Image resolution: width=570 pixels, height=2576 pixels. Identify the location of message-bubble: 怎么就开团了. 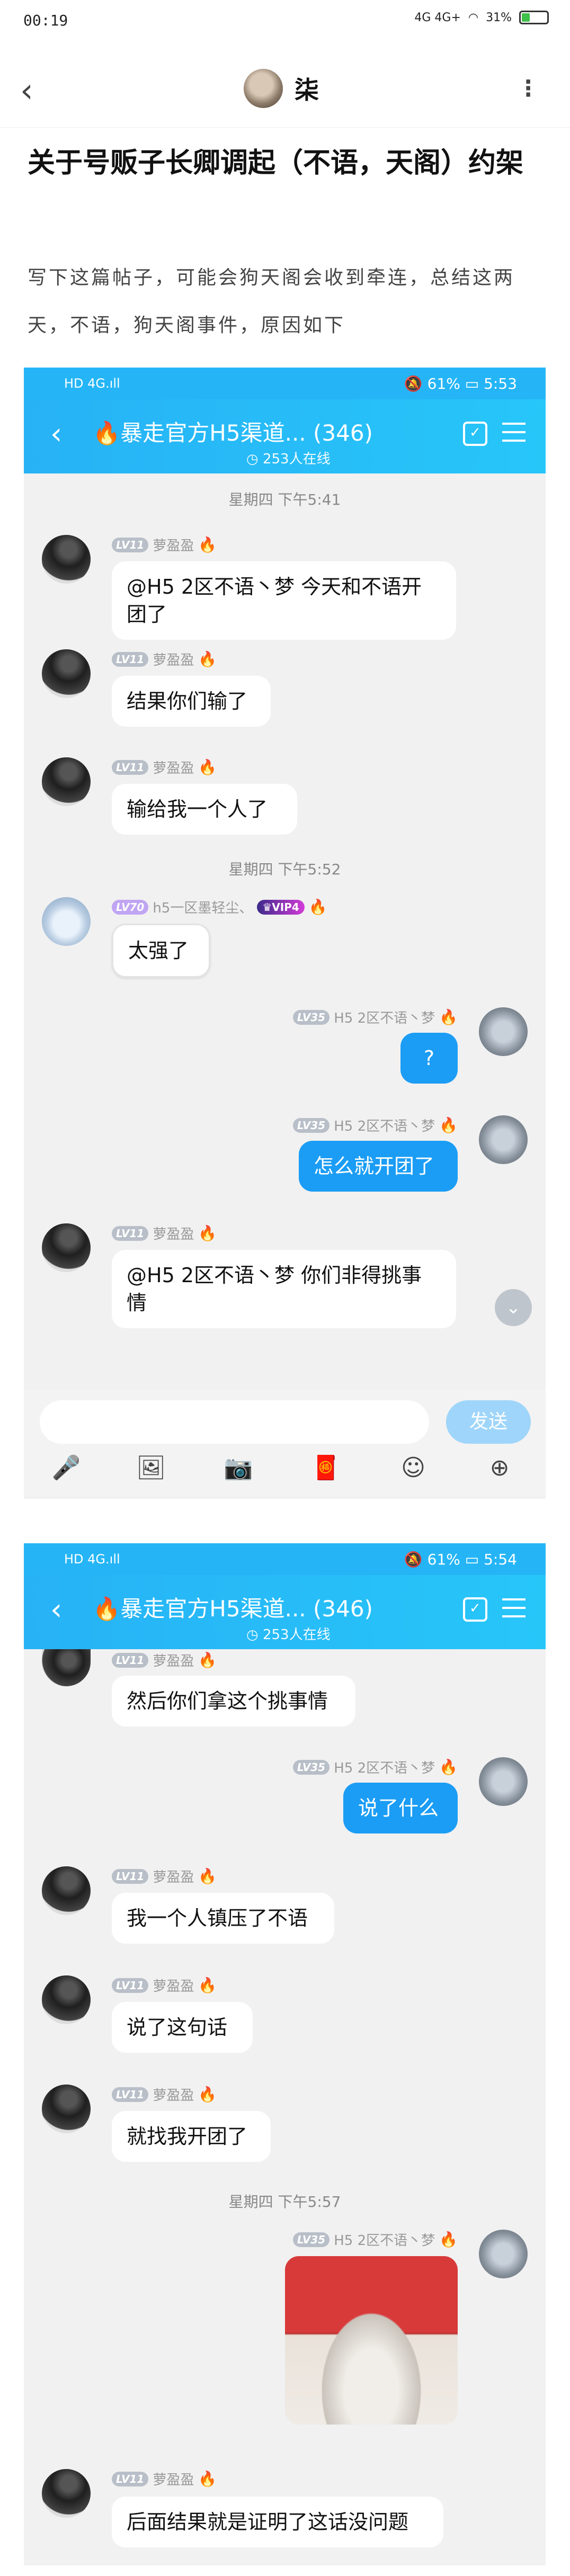
(379, 1166).